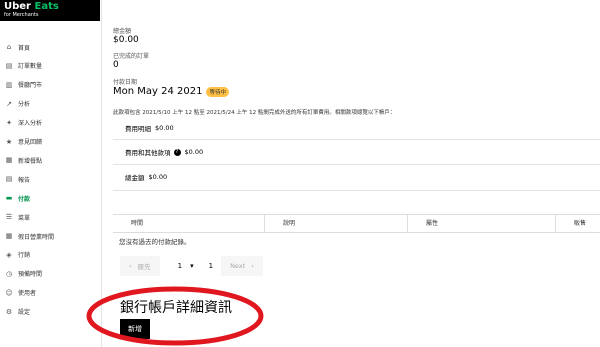 This screenshot has width=600, height=347. Describe the element at coordinates (24, 180) in the screenshot. I see `sidebar-item-label: 報告` at that location.